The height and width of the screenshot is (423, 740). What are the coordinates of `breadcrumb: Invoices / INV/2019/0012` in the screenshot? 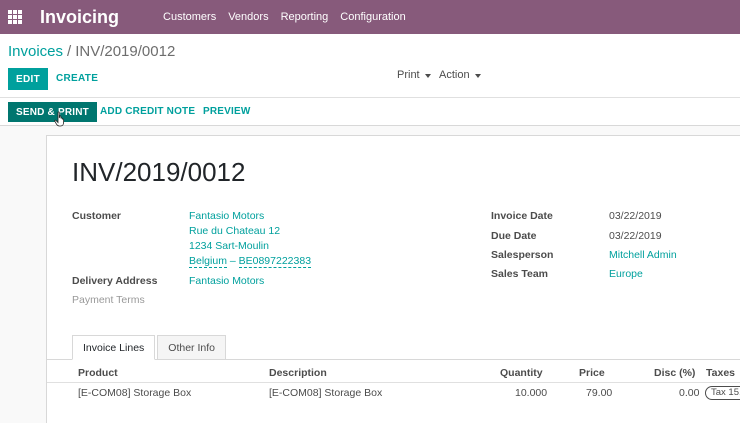 It's located at (91, 51).